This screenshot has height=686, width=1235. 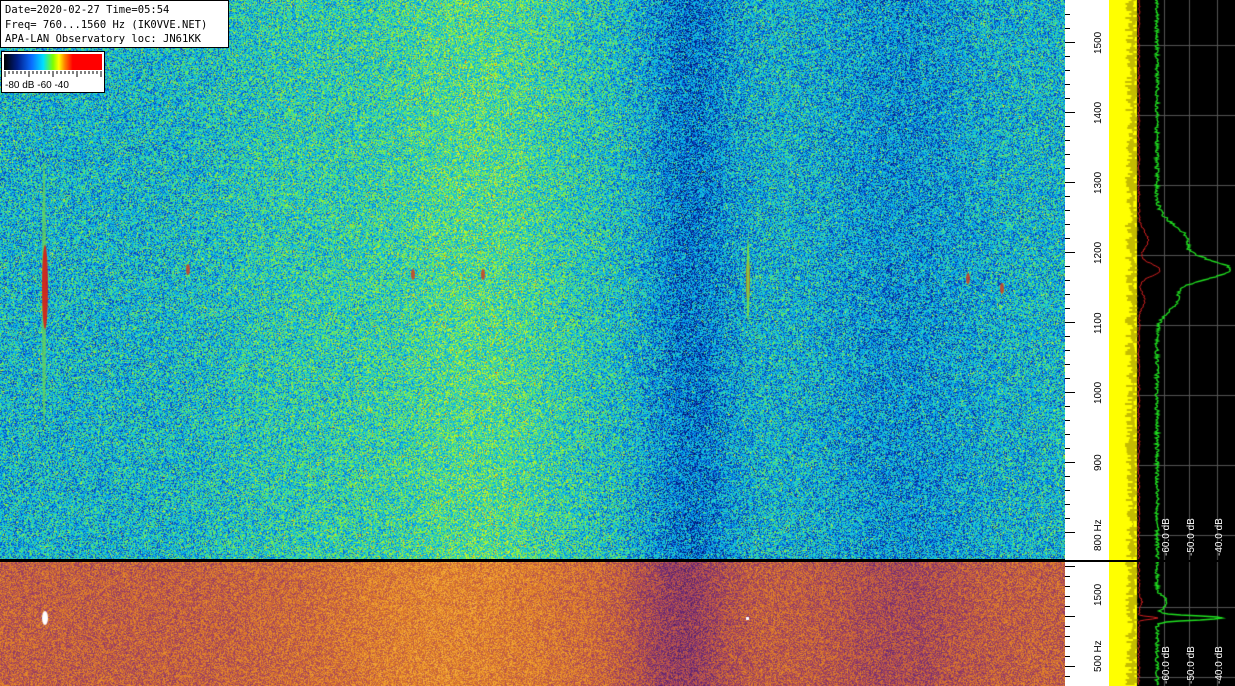 I want to click on freq-axis-label: 1200, so click(x=1098, y=253).